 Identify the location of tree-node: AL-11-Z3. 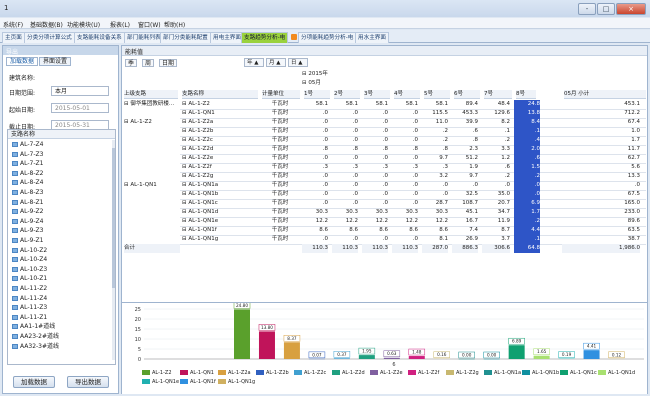
(29, 307).